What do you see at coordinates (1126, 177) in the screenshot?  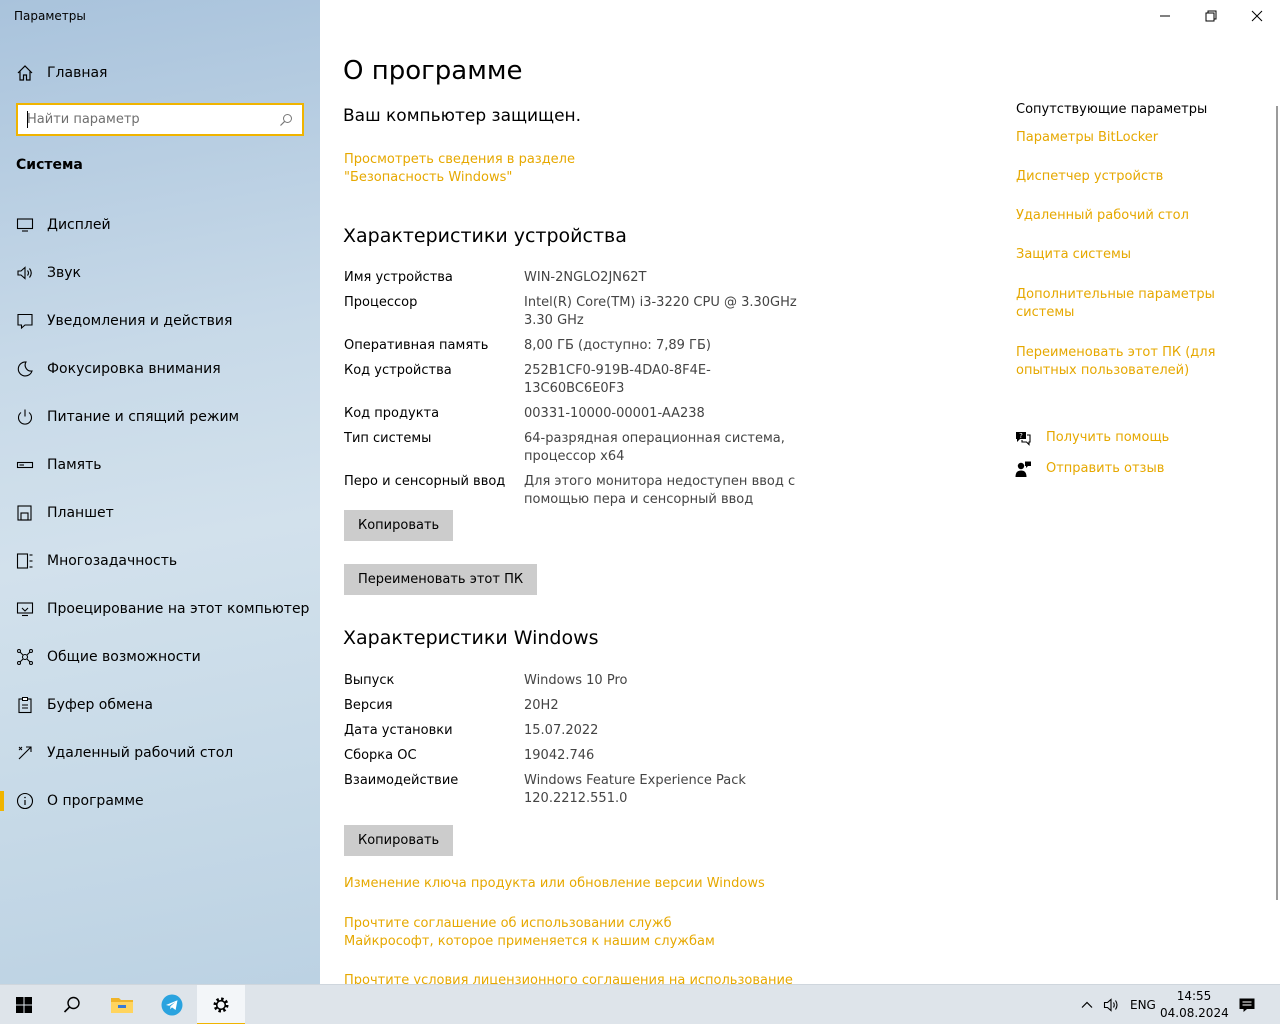 I see `device-manager-link: Диспетчер устройств` at bounding box center [1126, 177].